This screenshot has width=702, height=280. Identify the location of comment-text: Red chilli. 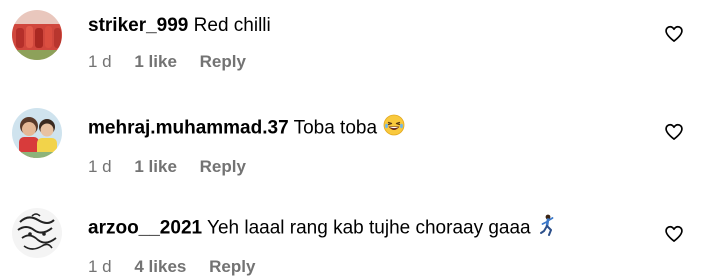
(232, 25).